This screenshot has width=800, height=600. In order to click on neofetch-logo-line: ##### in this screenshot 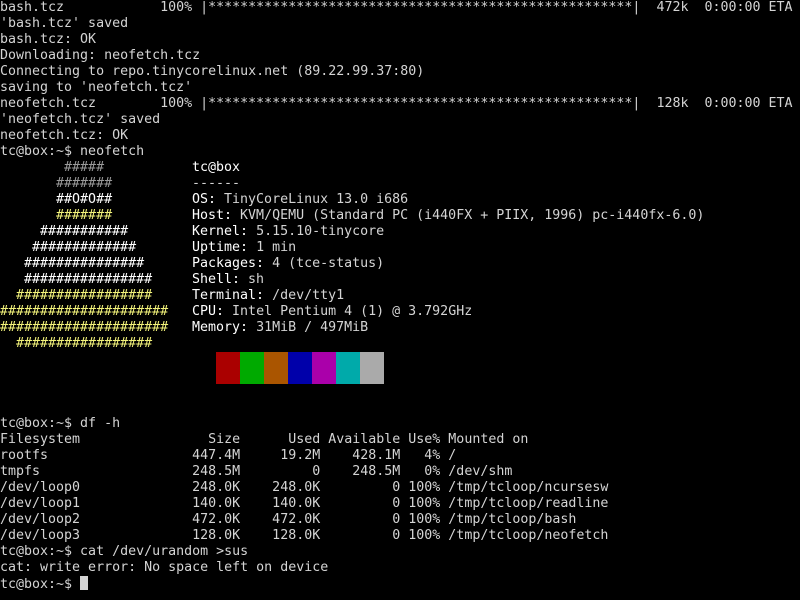, I will do `click(52, 167)`.